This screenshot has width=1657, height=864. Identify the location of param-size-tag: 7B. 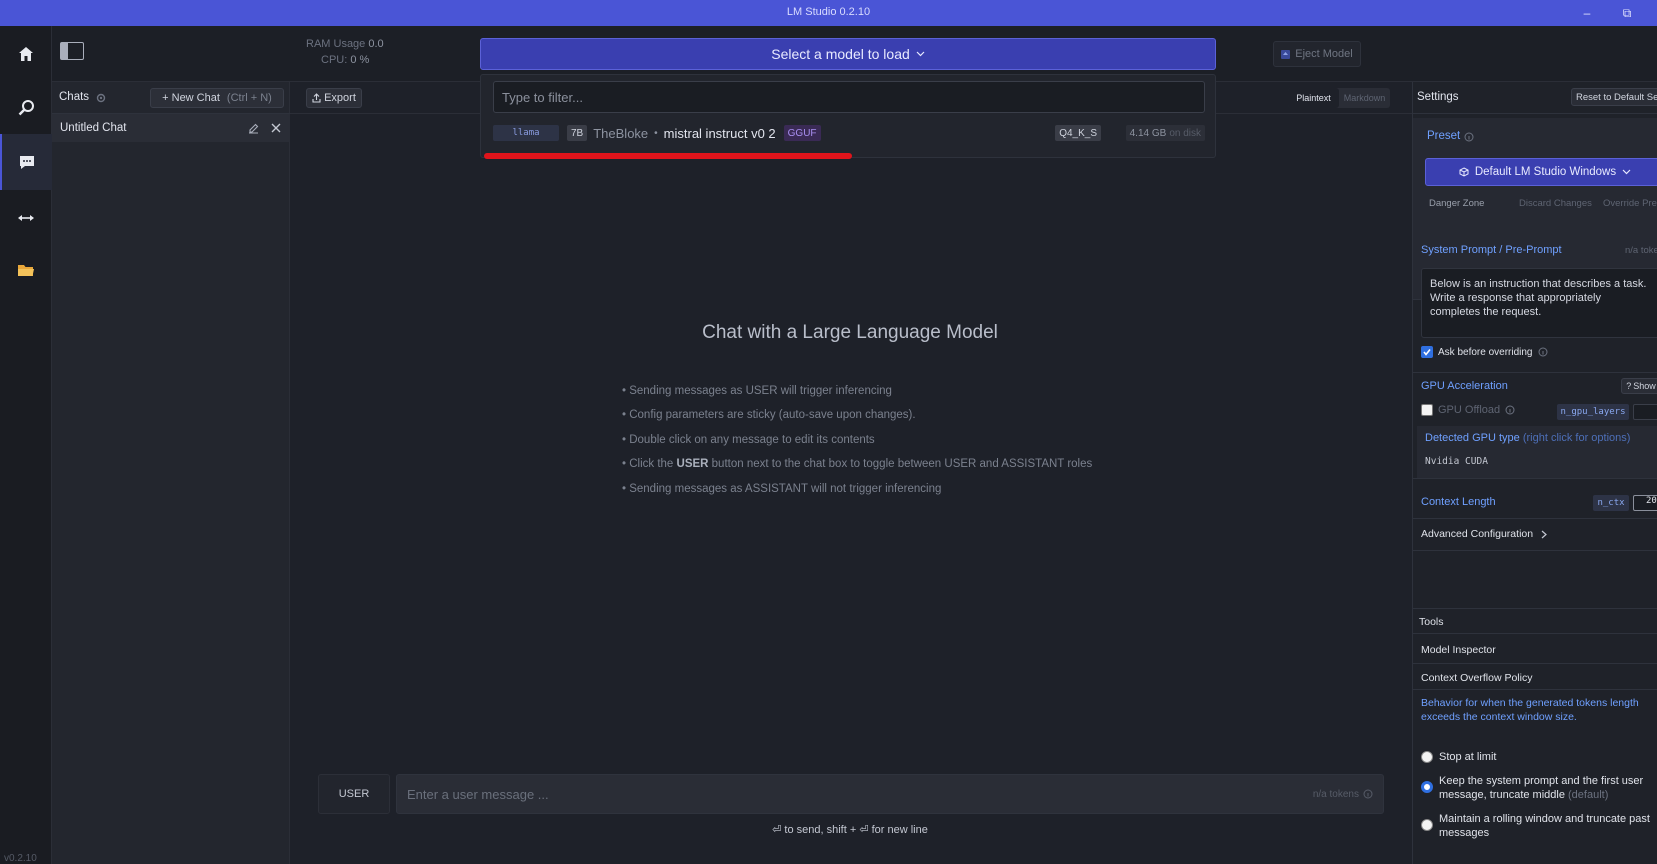
(577, 133).